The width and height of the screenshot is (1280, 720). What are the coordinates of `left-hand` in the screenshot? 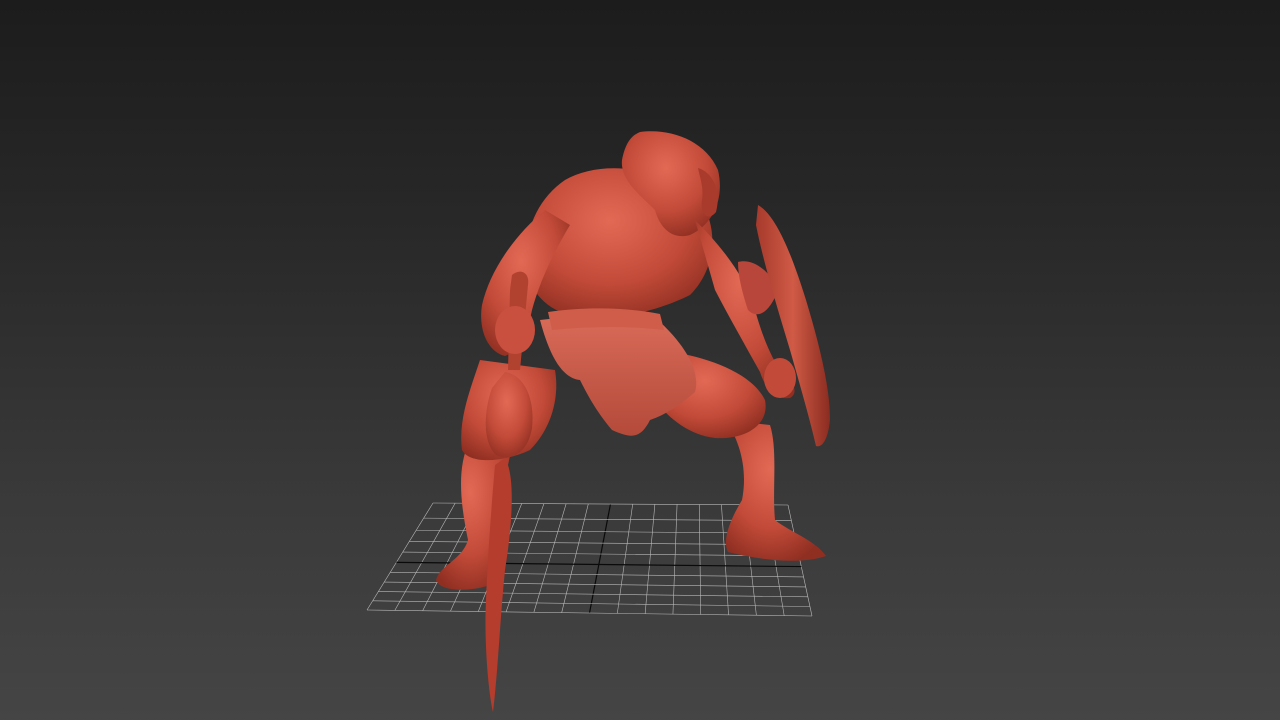 It's located at (515, 330).